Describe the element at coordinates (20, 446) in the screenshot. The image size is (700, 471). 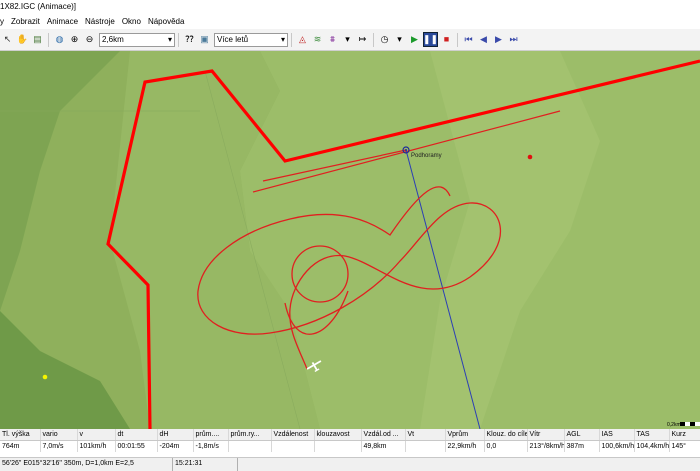
I see `table-cell: 764m` at that location.